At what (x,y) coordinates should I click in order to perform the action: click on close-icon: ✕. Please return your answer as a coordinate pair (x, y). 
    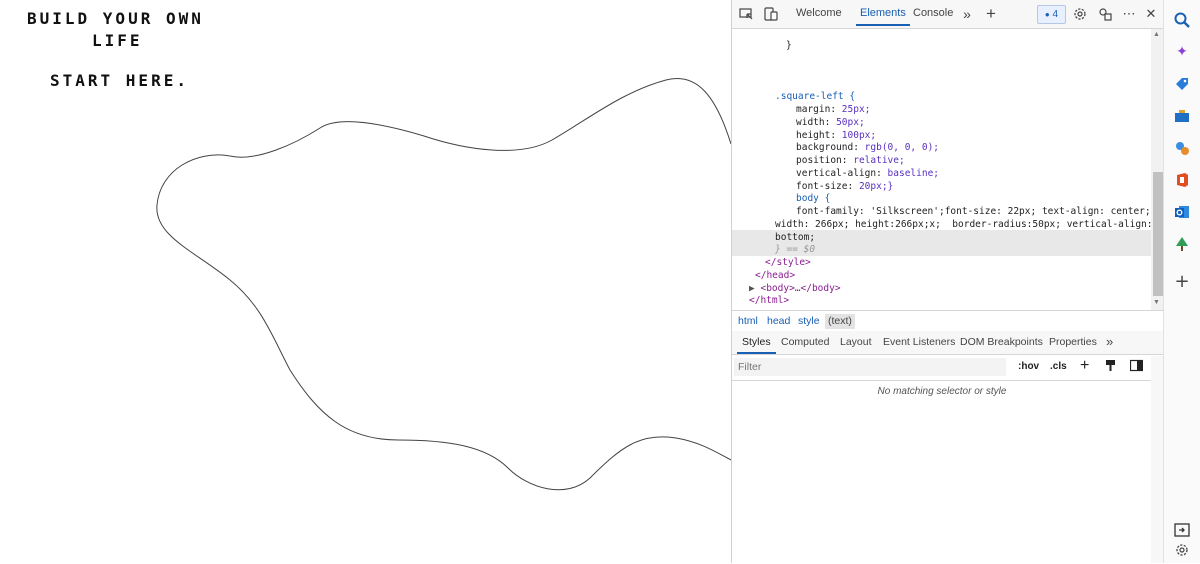
    Looking at the image, I should click on (1151, 14).